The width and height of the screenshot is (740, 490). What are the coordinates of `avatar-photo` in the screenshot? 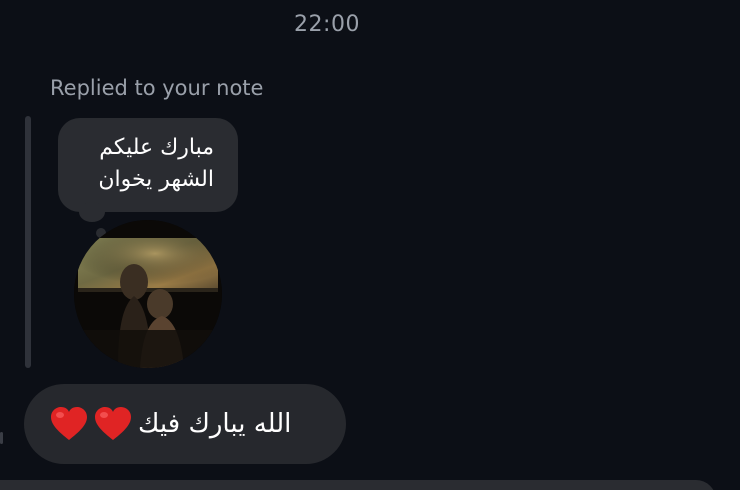 It's located at (148, 294).